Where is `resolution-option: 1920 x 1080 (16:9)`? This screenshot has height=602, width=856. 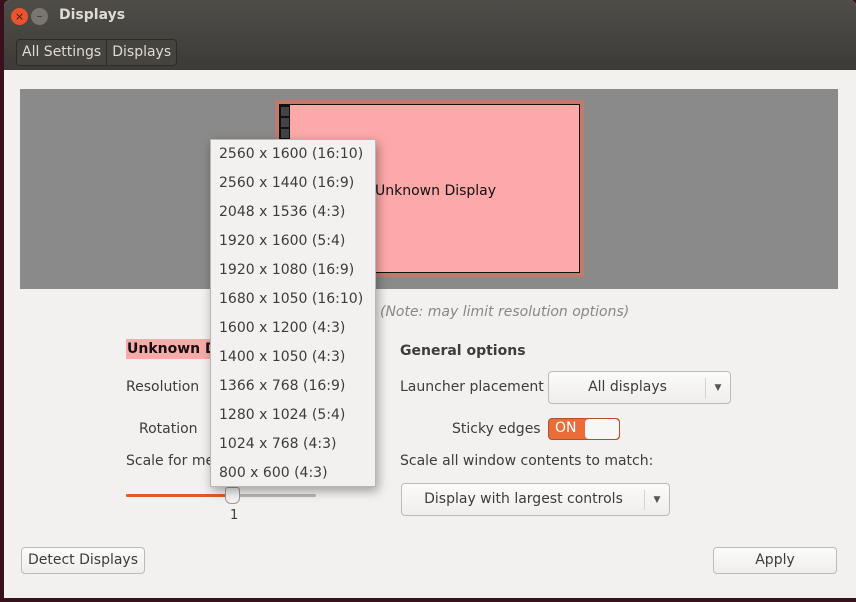
resolution-option: 1920 x 1080 (16:9) is located at coordinates (293, 270).